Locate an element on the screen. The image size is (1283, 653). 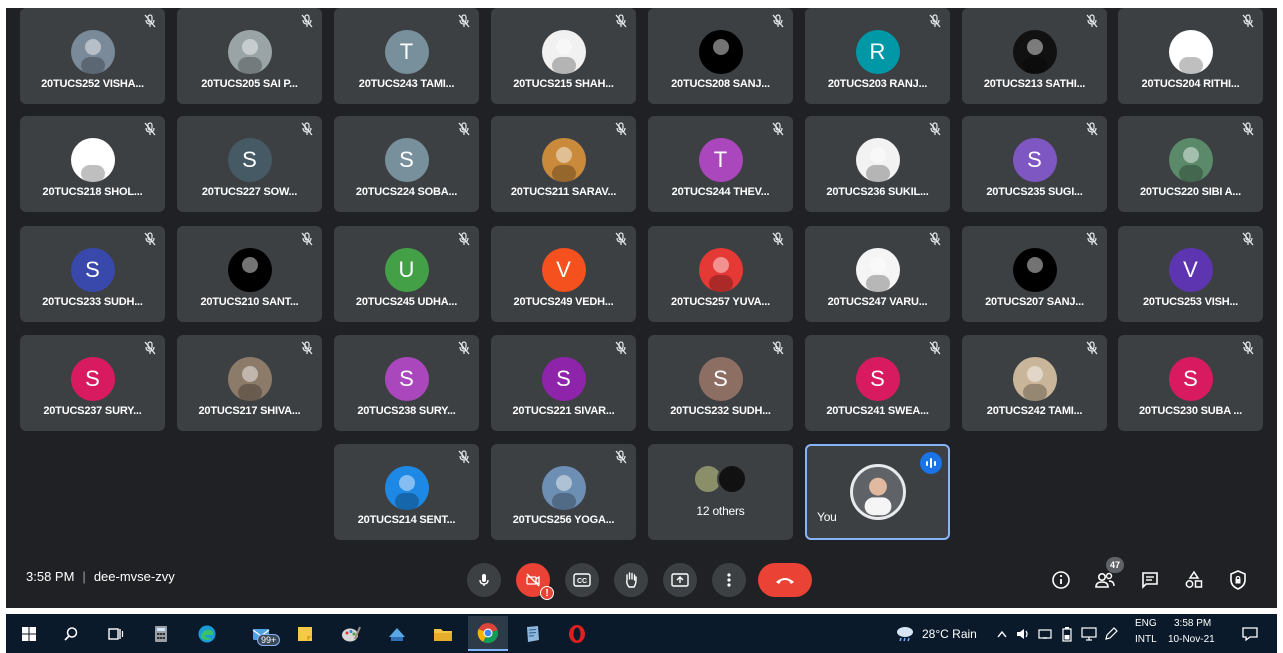
edge-app is located at coordinates (207, 634).